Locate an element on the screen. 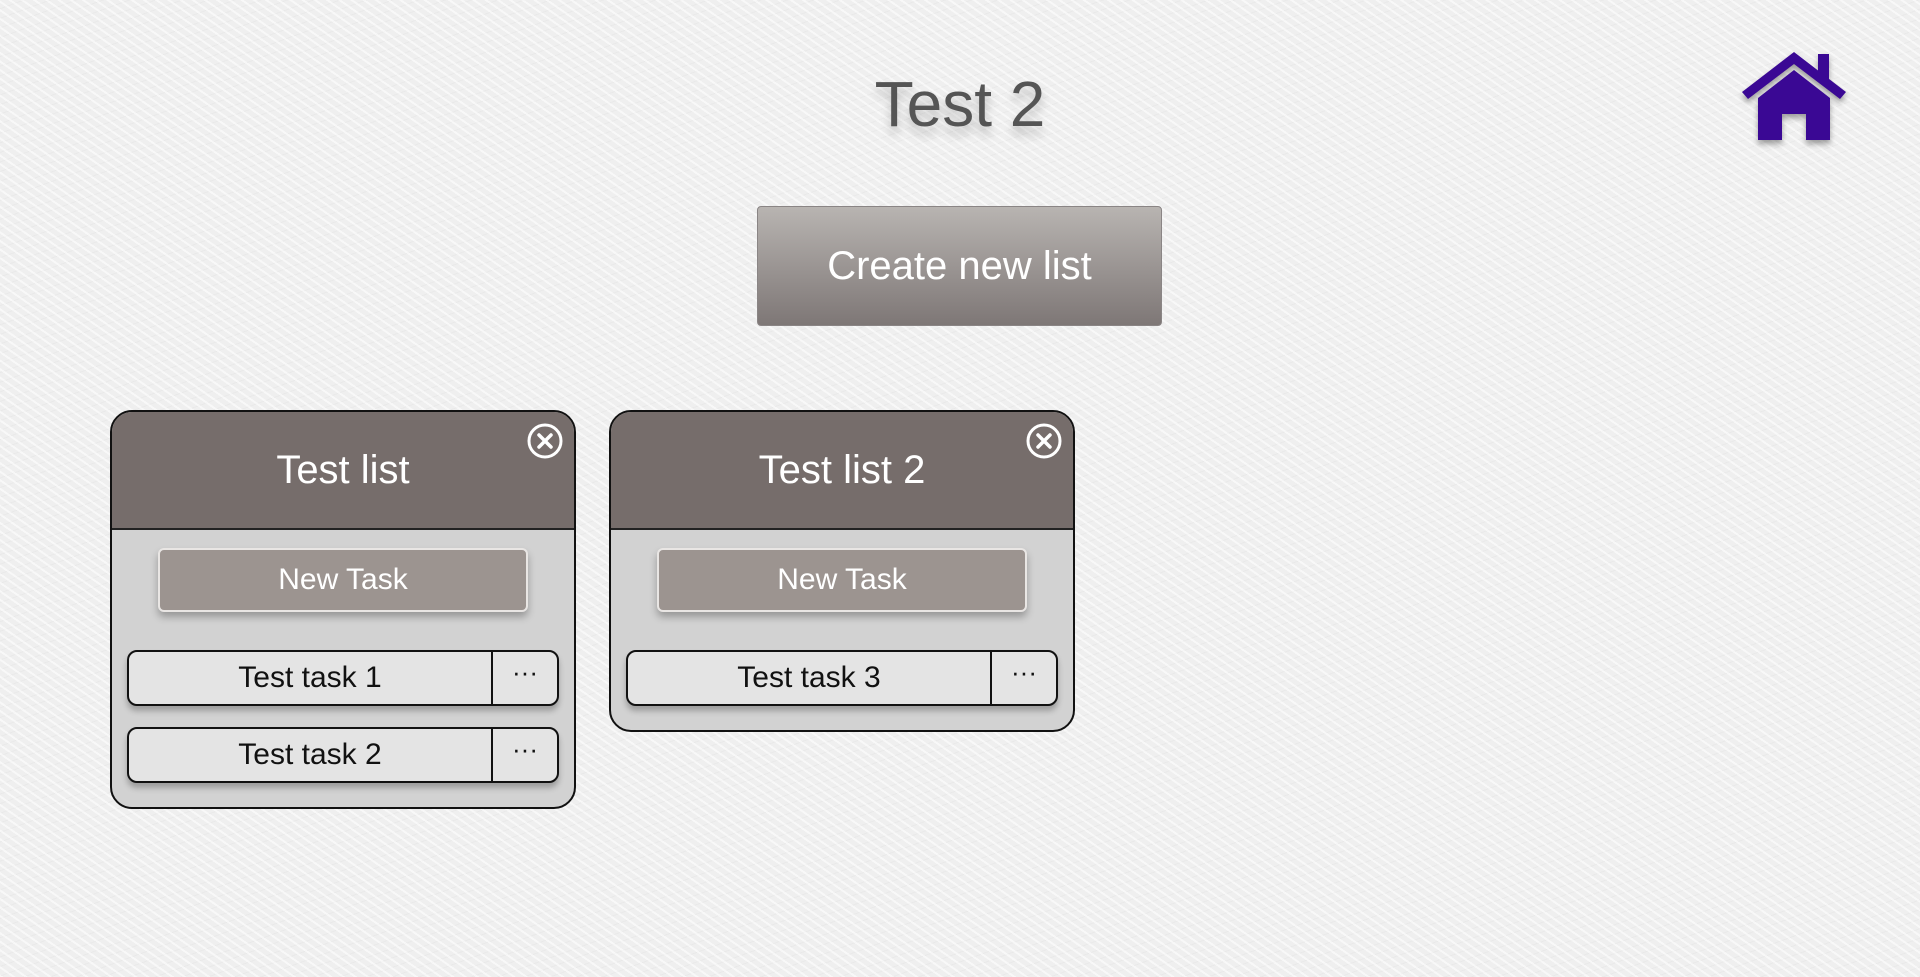 The width and height of the screenshot is (1920, 977). list-header: Test list 2 is located at coordinates (842, 471).